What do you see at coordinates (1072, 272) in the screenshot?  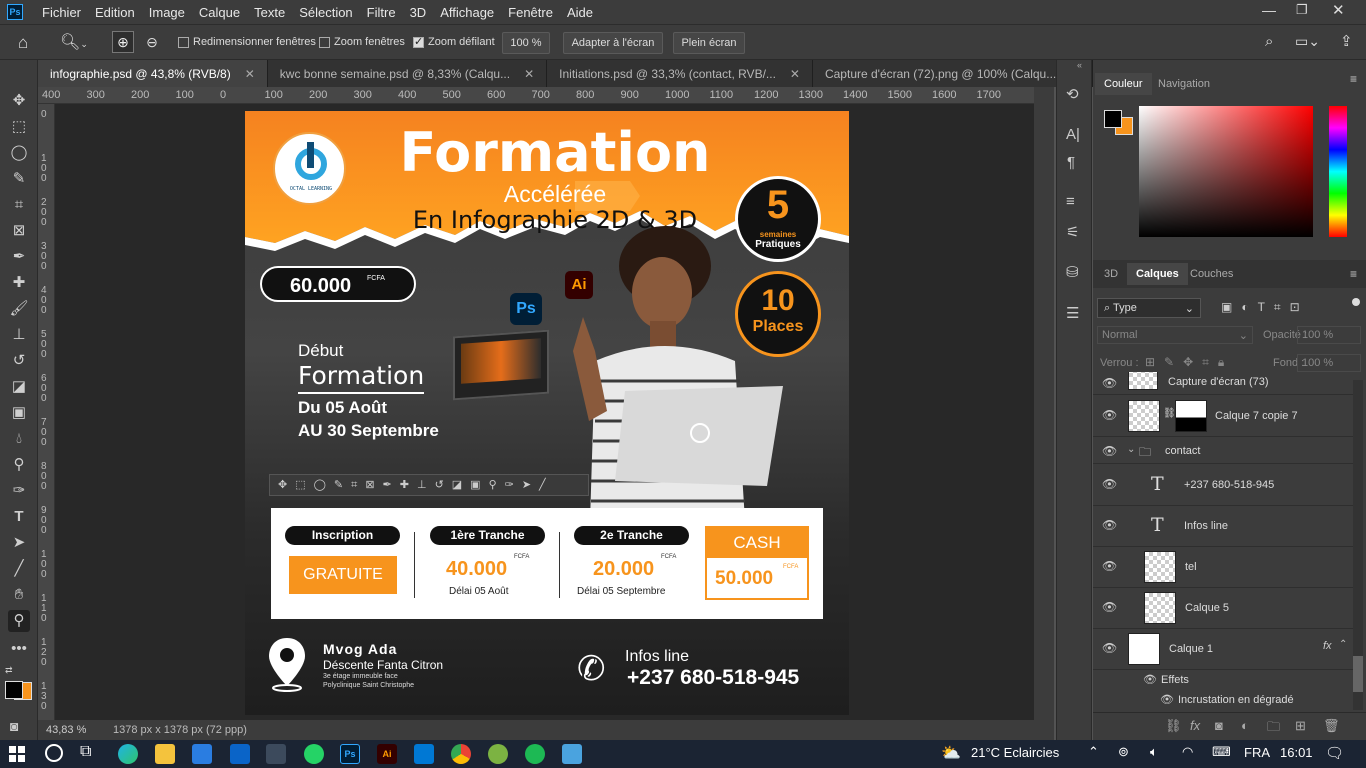 I see `libraries-icon: ⛁` at bounding box center [1072, 272].